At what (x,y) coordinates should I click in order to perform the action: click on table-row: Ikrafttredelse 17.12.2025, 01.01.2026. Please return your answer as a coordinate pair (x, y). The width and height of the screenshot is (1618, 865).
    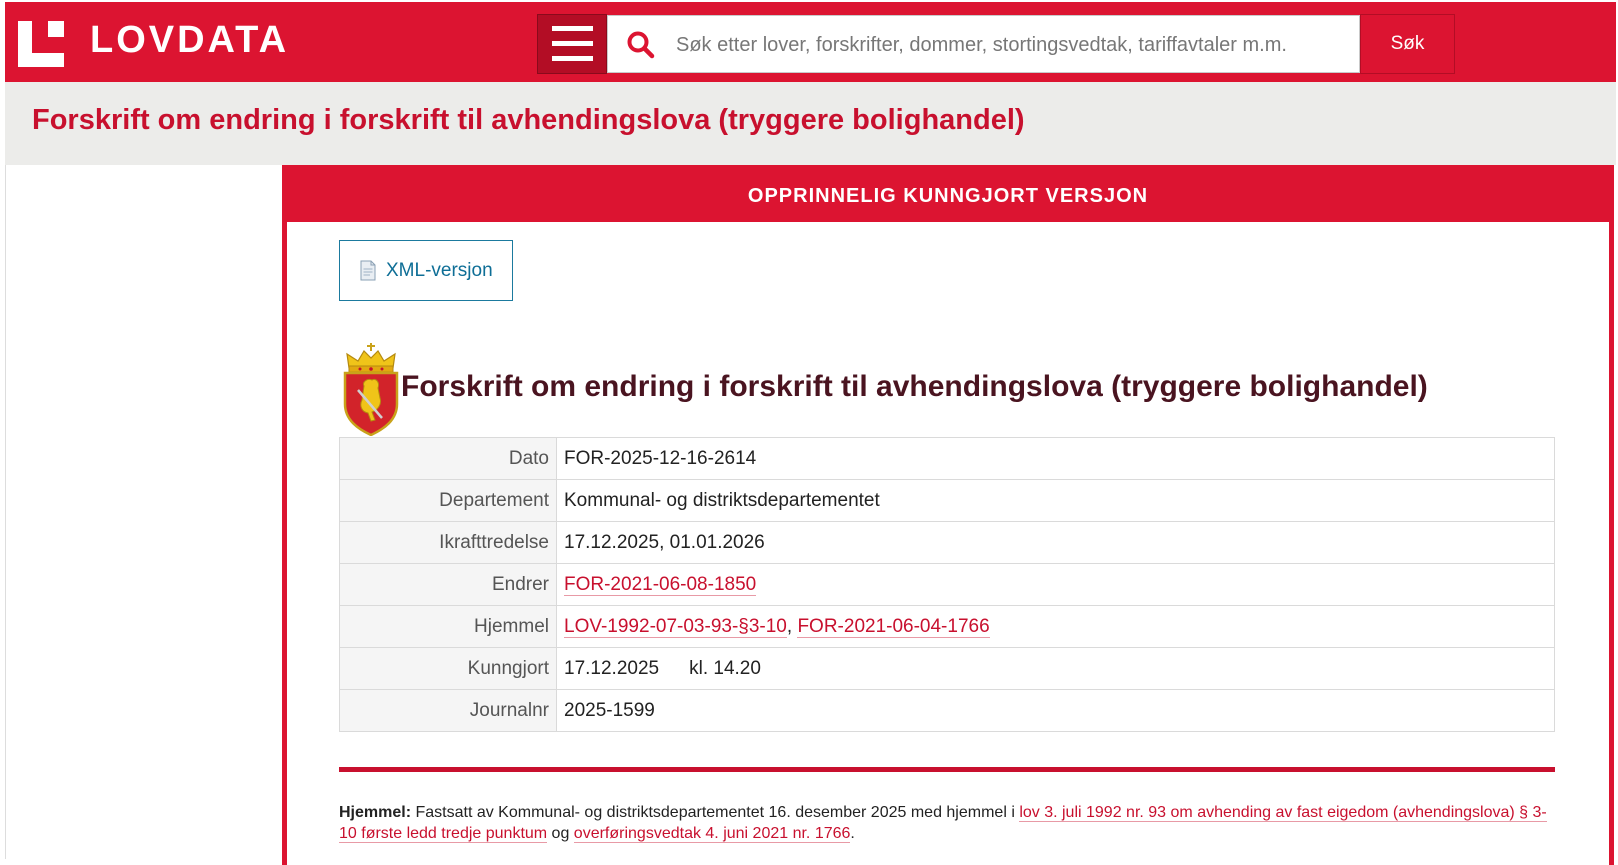
    Looking at the image, I should click on (947, 542).